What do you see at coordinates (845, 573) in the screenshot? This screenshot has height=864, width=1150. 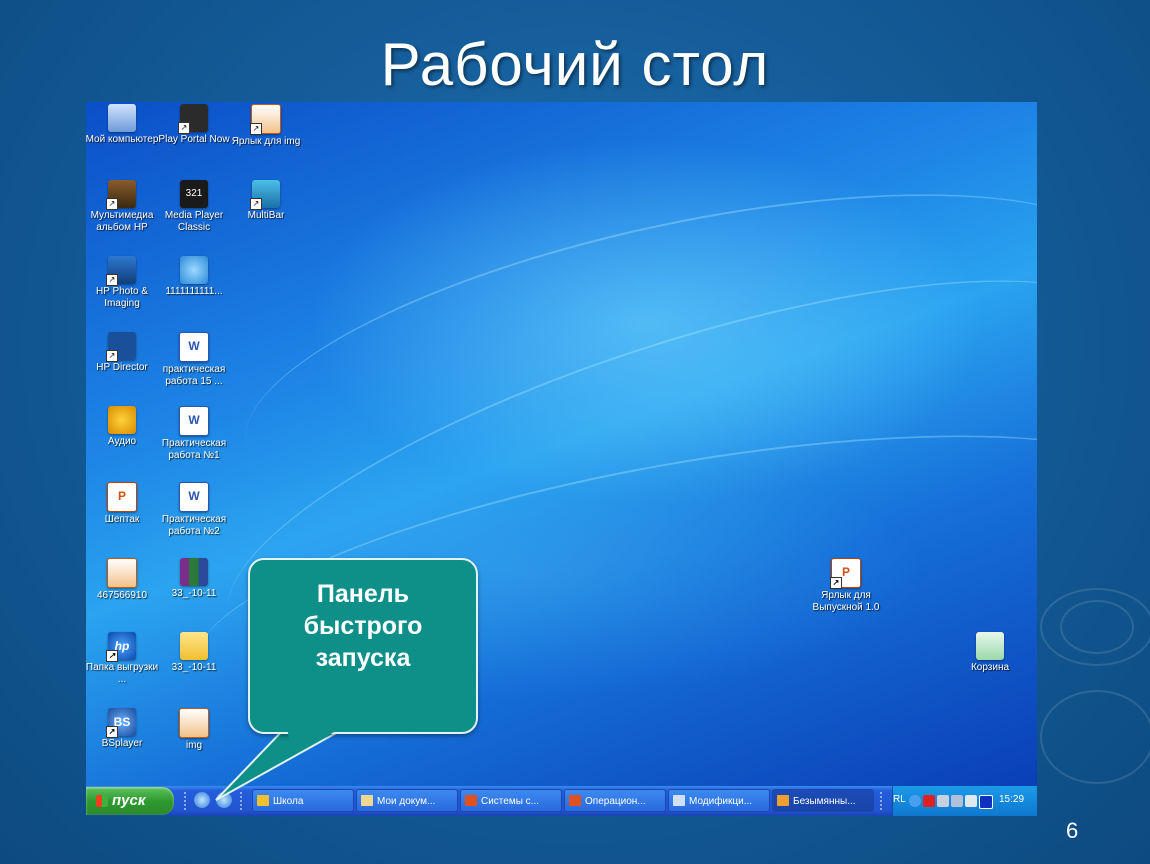 I see `powerpoint-shortcut-icon: P ↗` at bounding box center [845, 573].